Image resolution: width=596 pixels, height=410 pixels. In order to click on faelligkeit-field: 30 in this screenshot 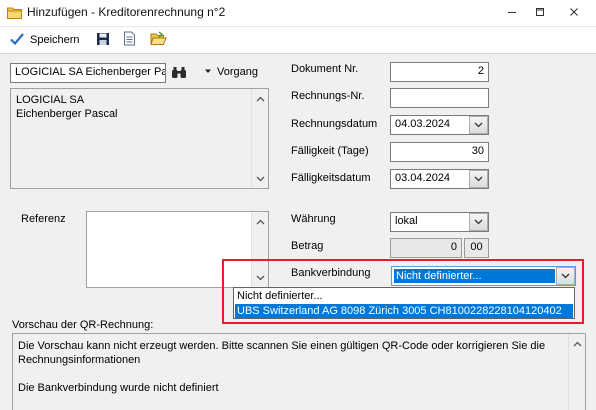, I will do `click(439, 152)`.